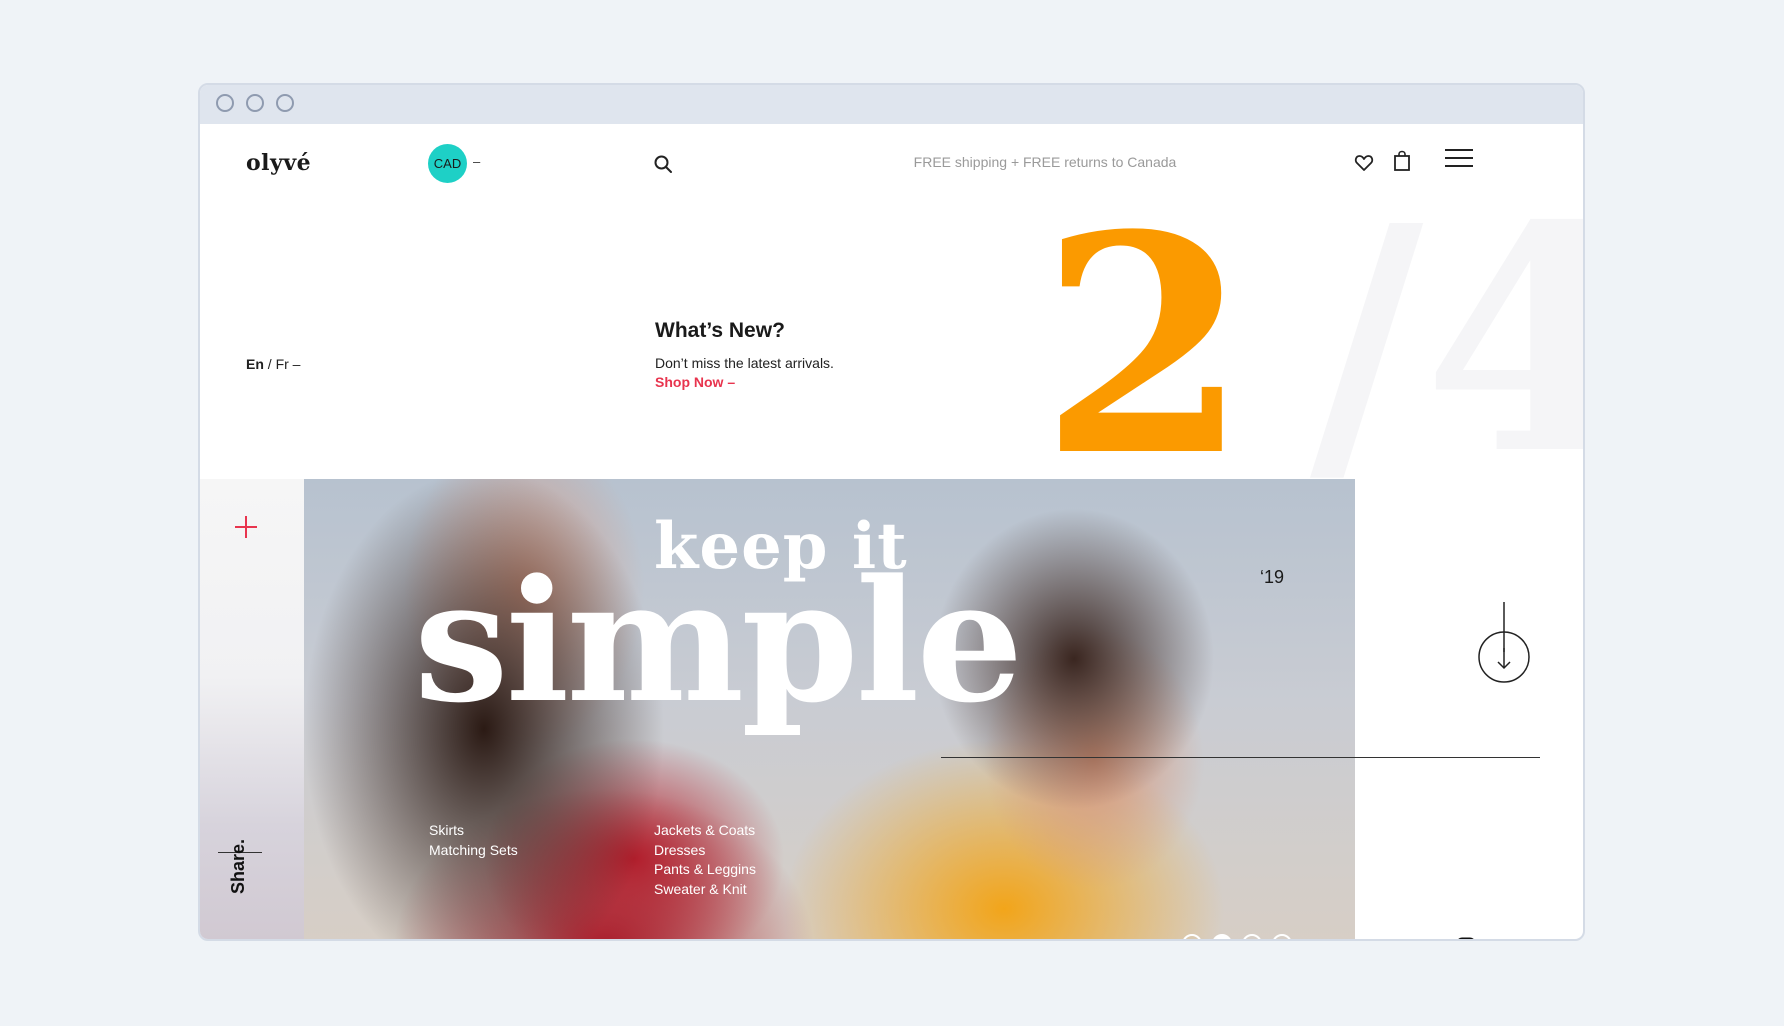 This screenshot has height=1026, width=1784. Describe the element at coordinates (695, 382) in the screenshot. I see `shop-now-link: Shop Now –` at that location.